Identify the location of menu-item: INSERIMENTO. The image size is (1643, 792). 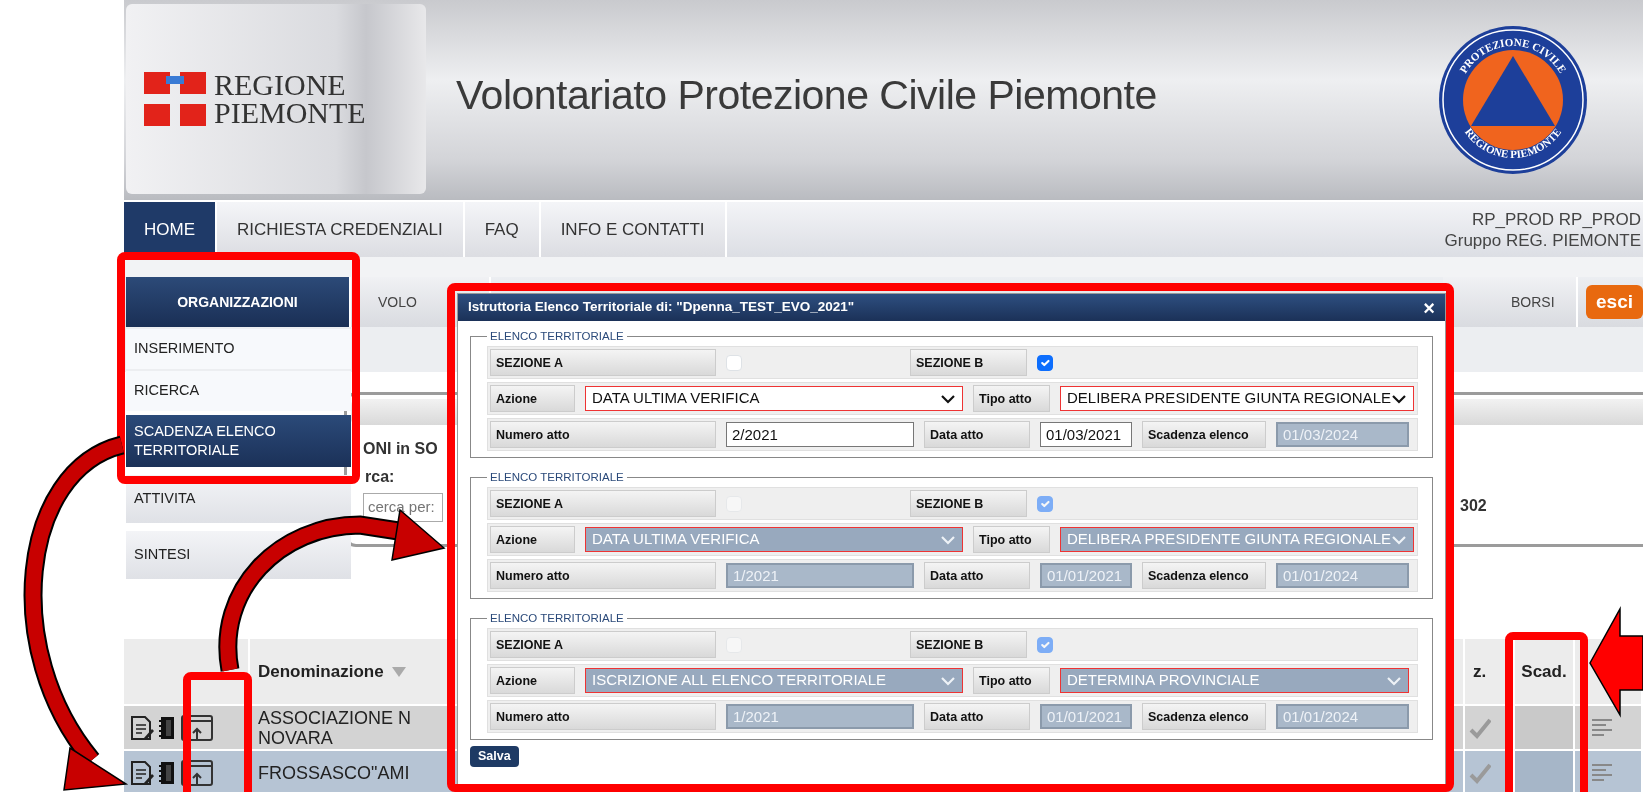
(238, 349).